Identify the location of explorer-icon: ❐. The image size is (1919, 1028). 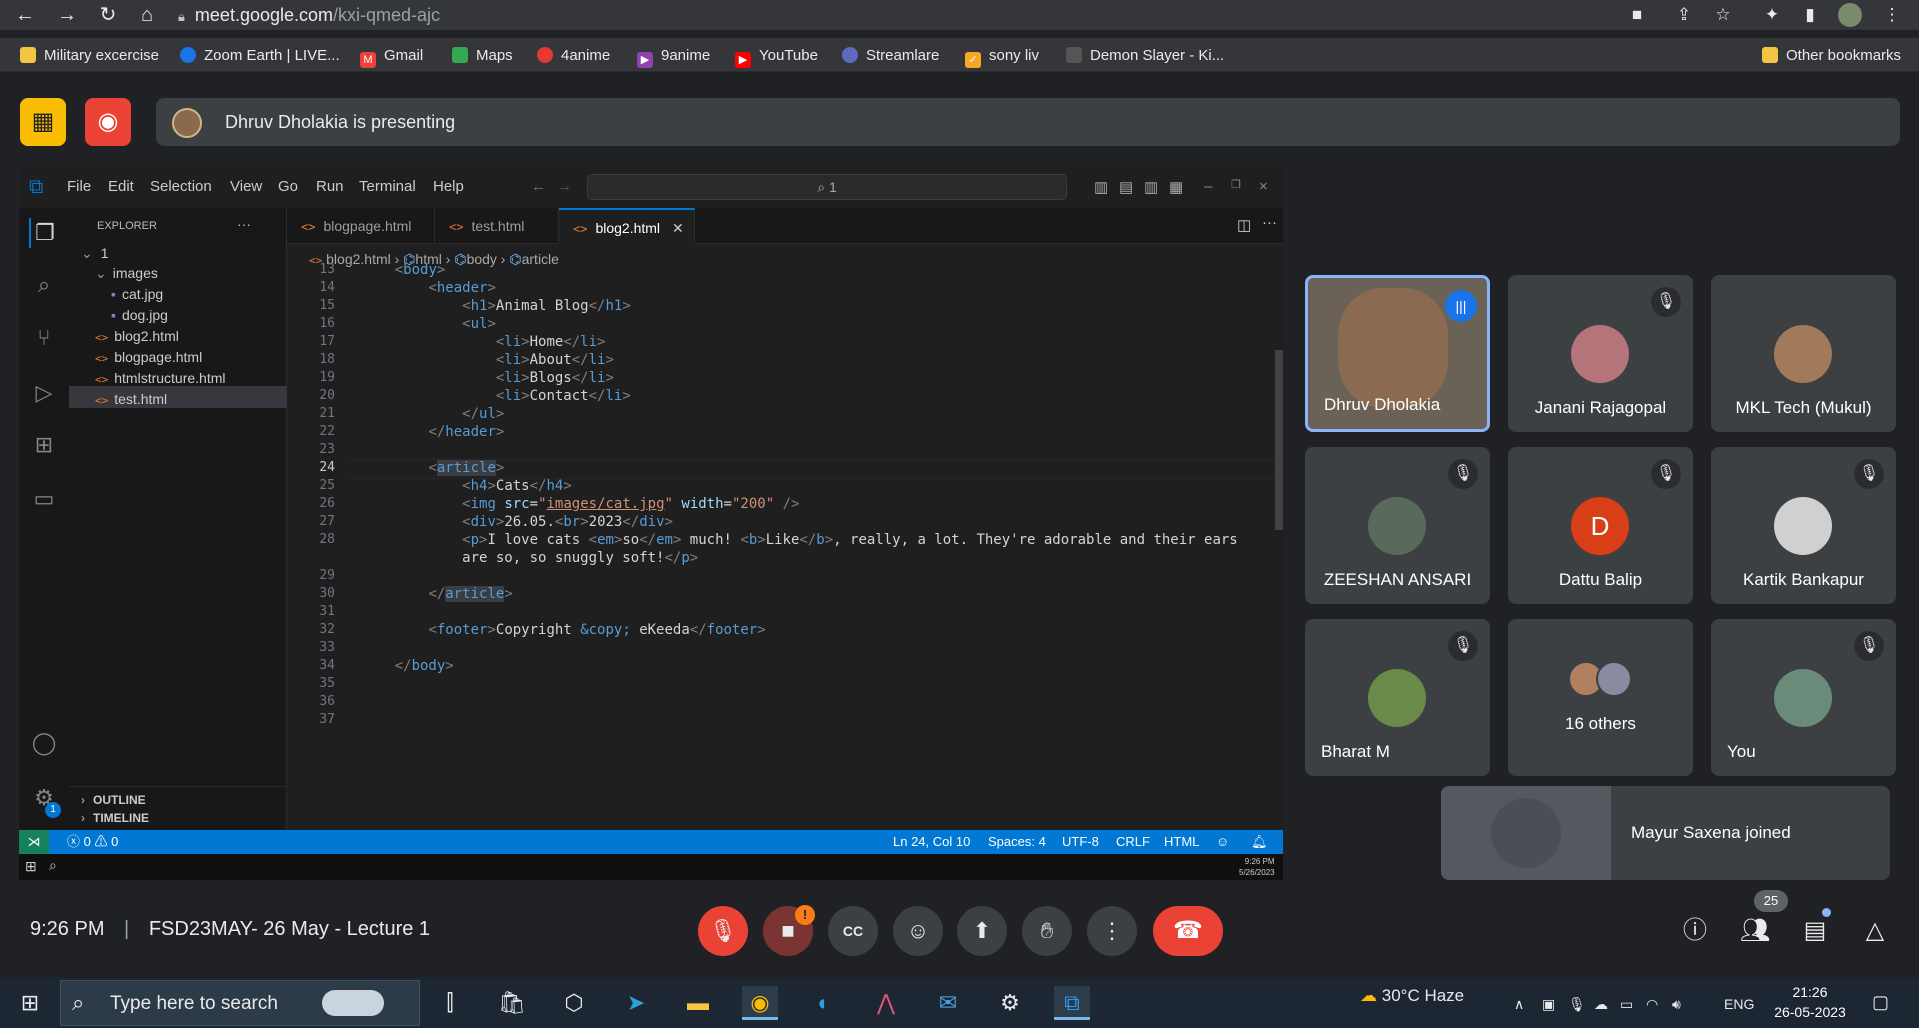
(44, 233).